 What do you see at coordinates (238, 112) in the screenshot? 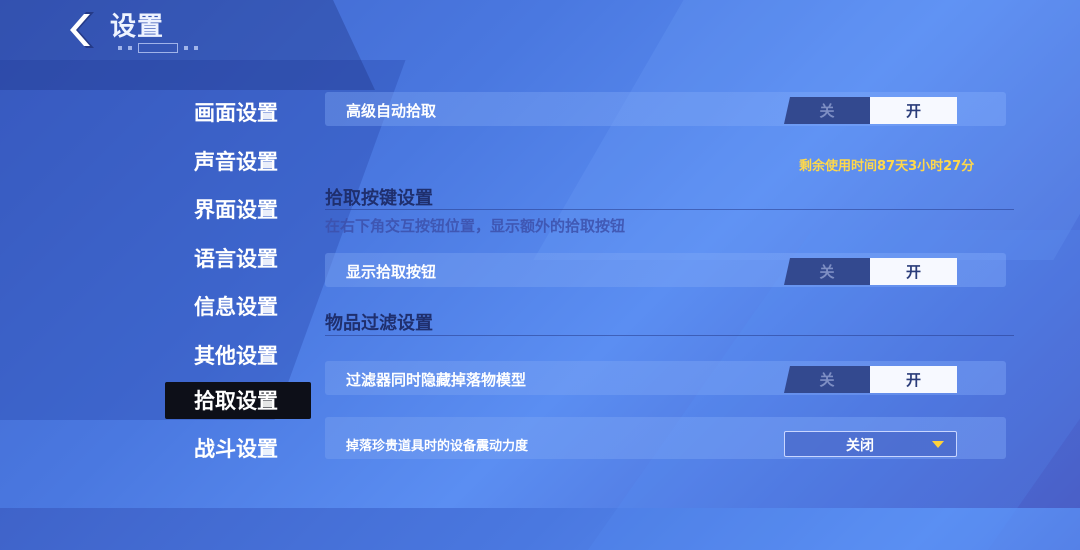
I see `sidebar-item-display: 画面设置` at bounding box center [238, 112].